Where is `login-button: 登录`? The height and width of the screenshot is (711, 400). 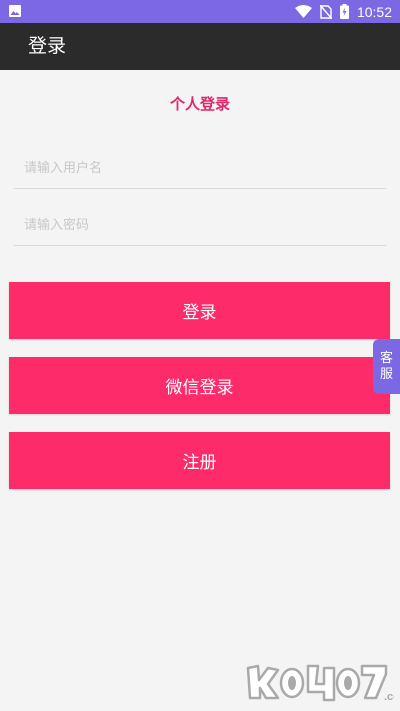 login-button: 登录 is located at coordinates (199, 310).